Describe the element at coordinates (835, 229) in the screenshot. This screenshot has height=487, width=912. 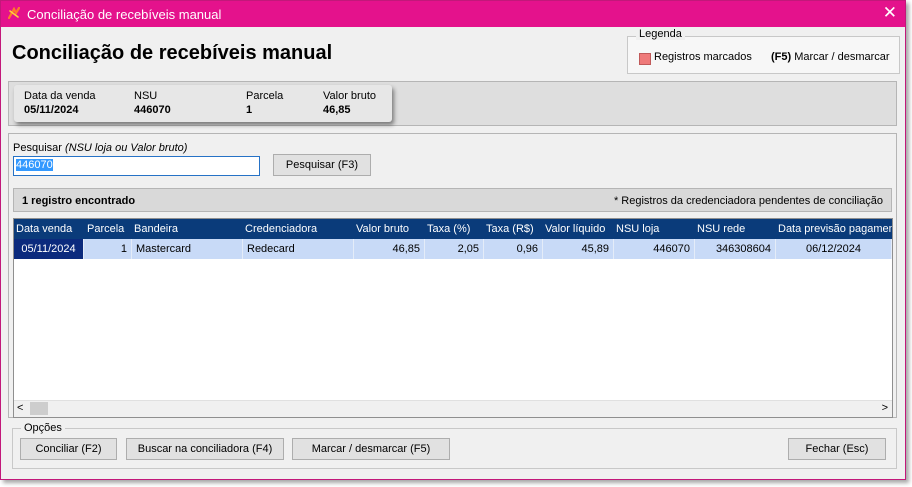
I see `column-header: Data previsão pagamen` at that location.